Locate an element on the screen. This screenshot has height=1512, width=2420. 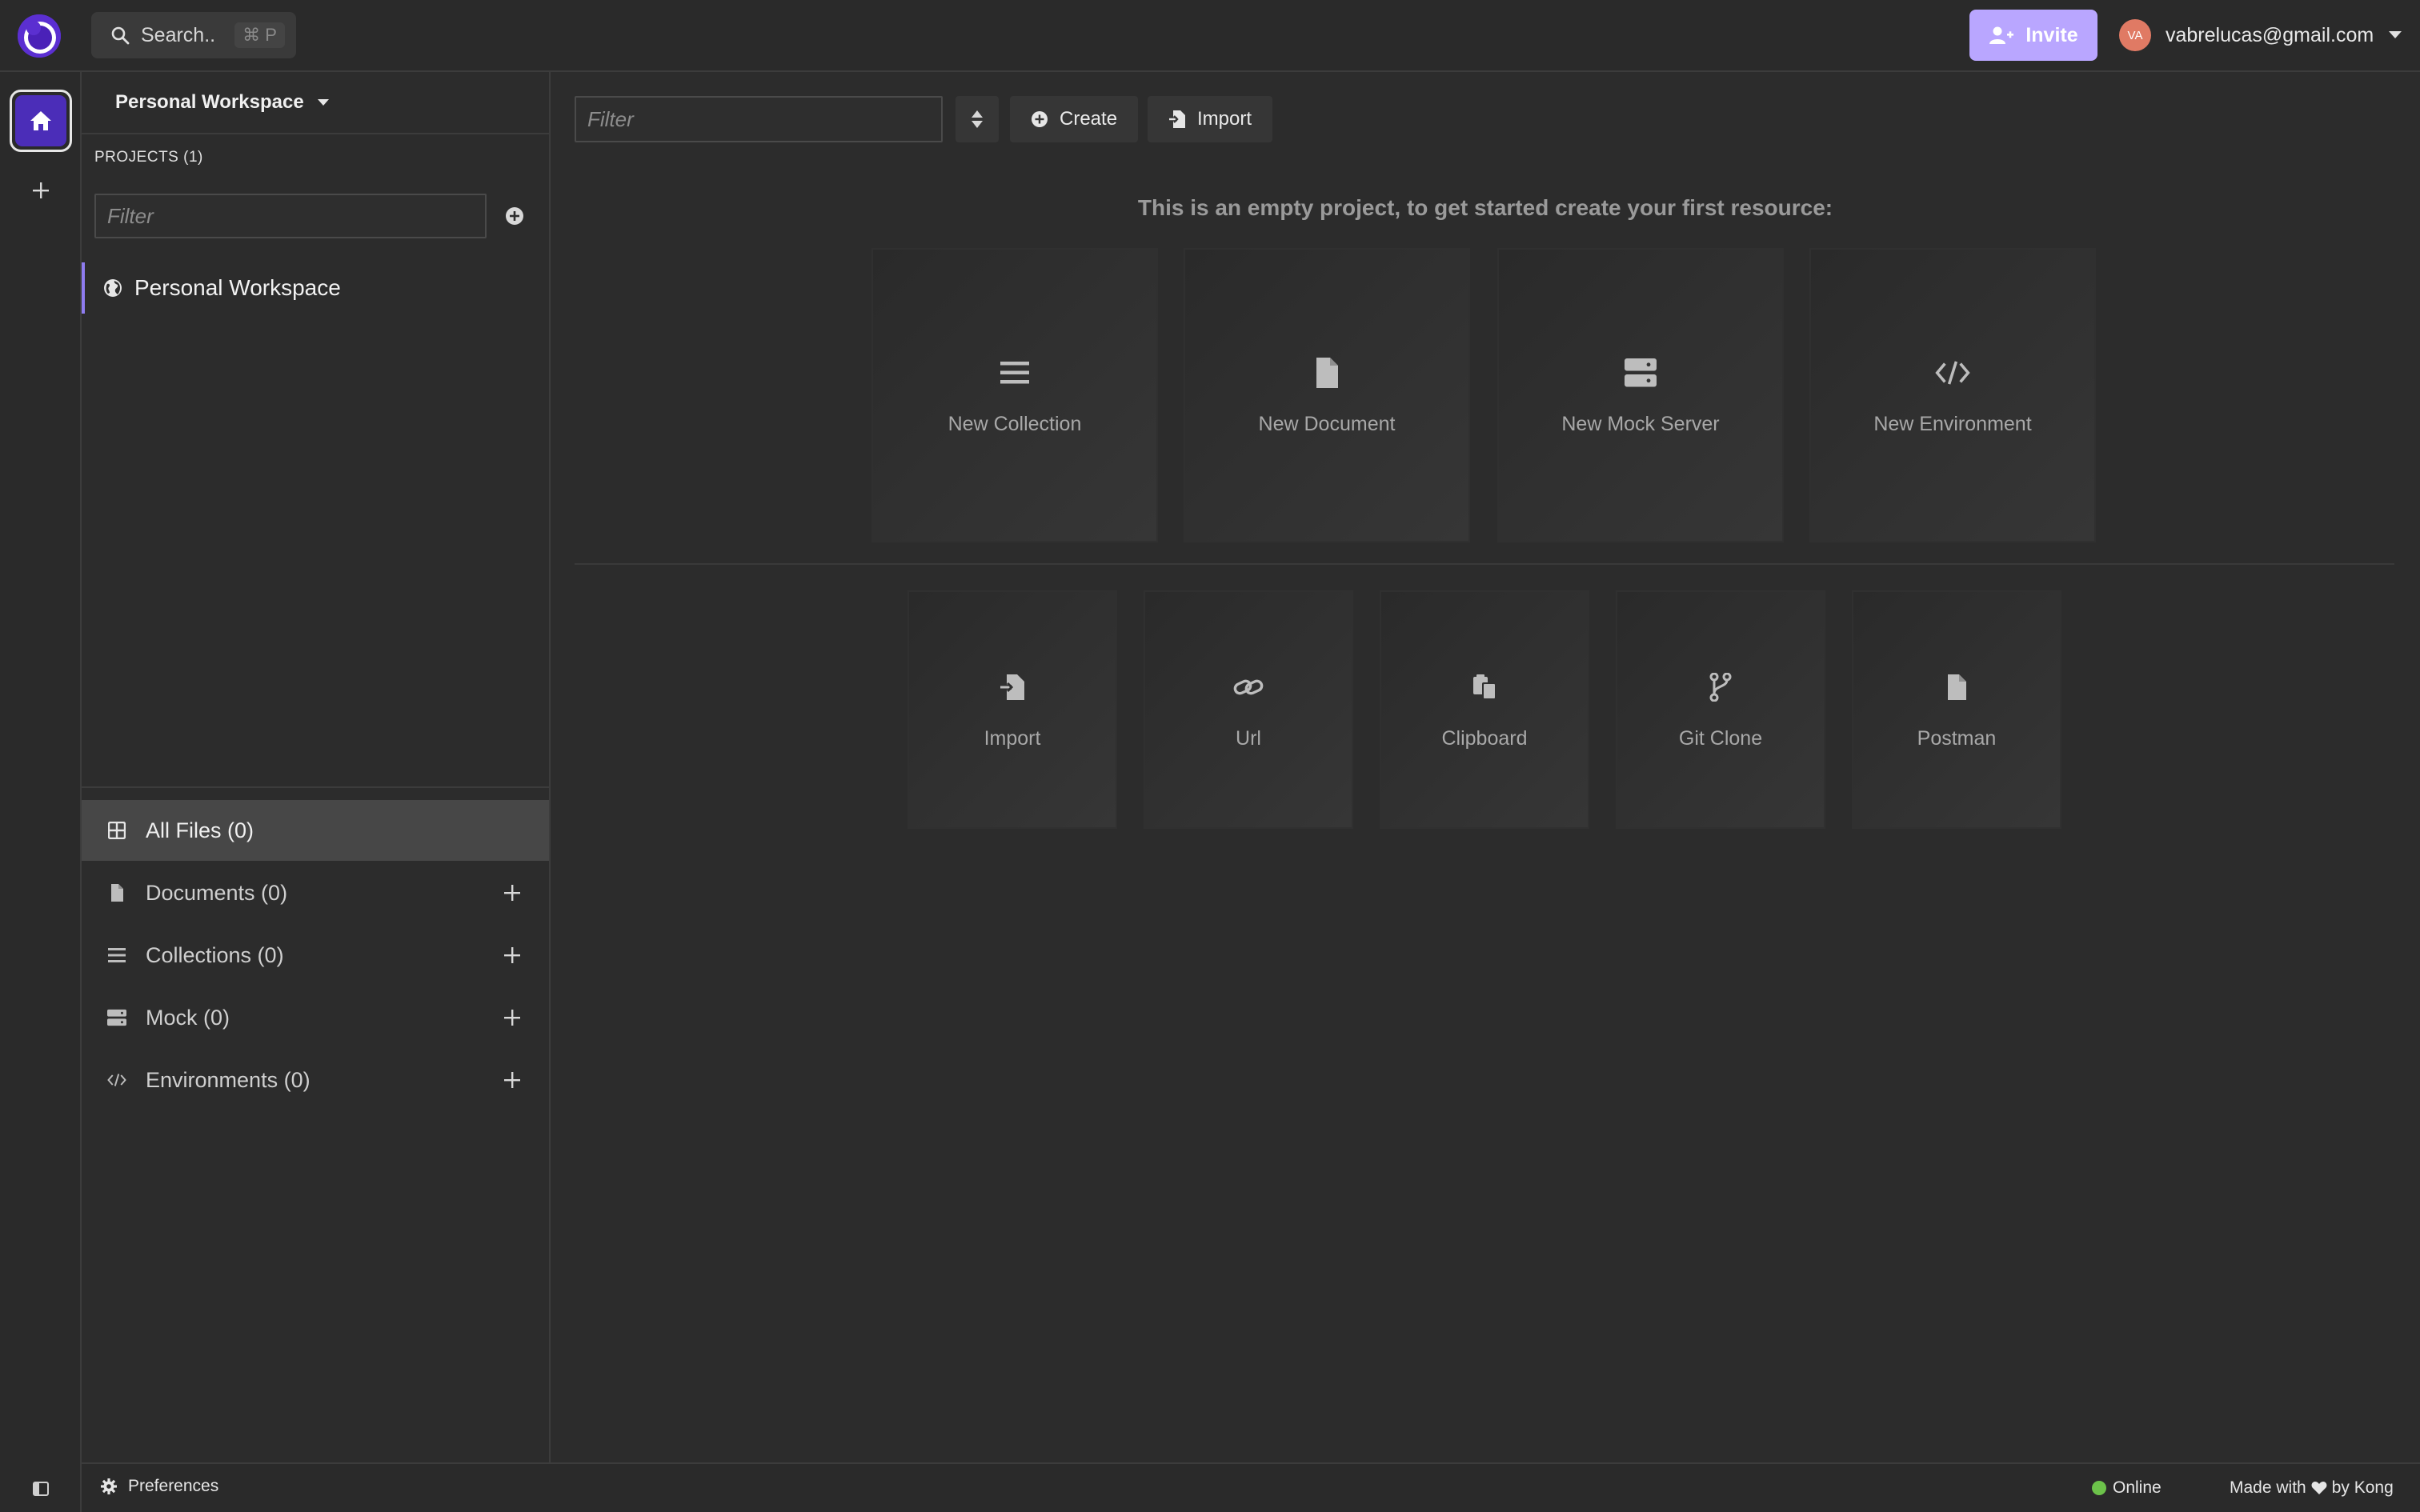
search-button: Search.. ⌘ P is located at coordinates (193, 35).